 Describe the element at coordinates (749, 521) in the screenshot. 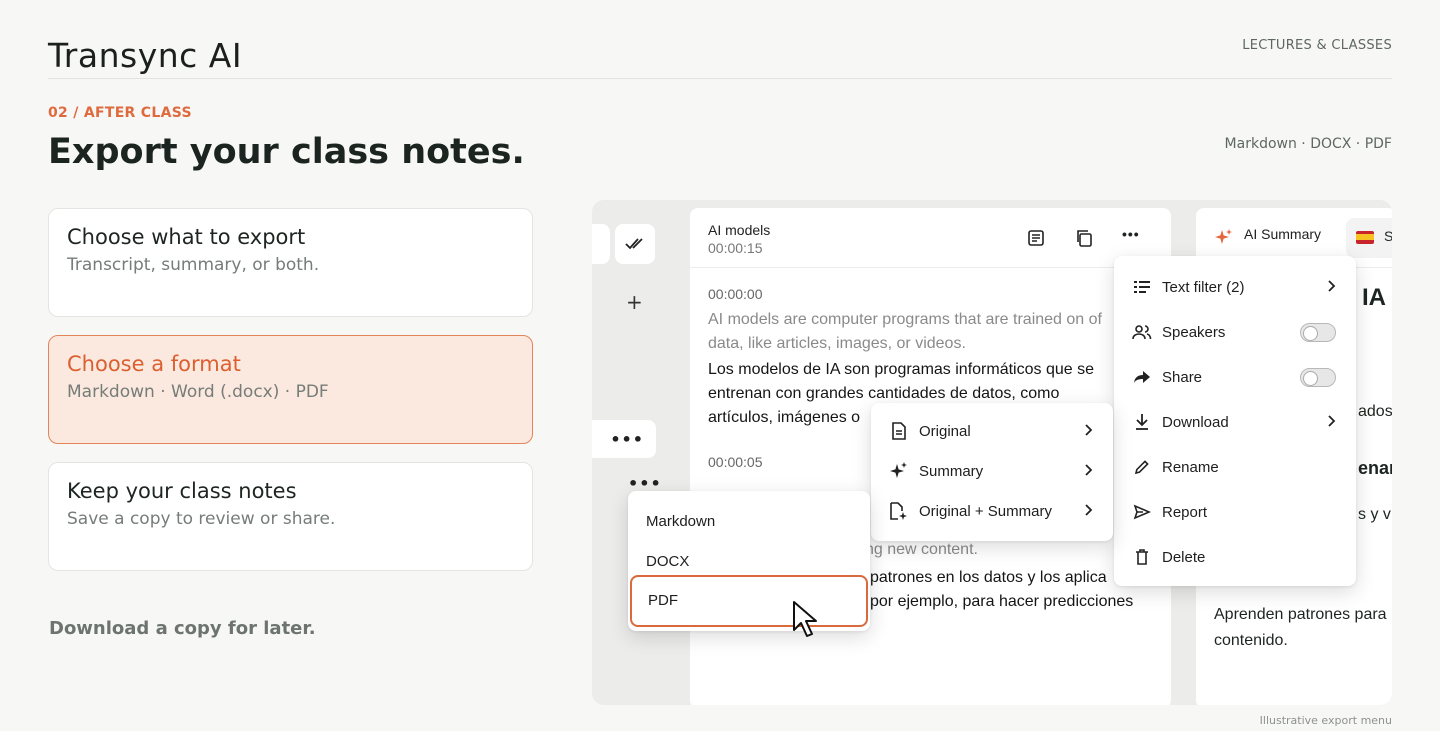

I see `format-item-markdown: Markdown` at that location.